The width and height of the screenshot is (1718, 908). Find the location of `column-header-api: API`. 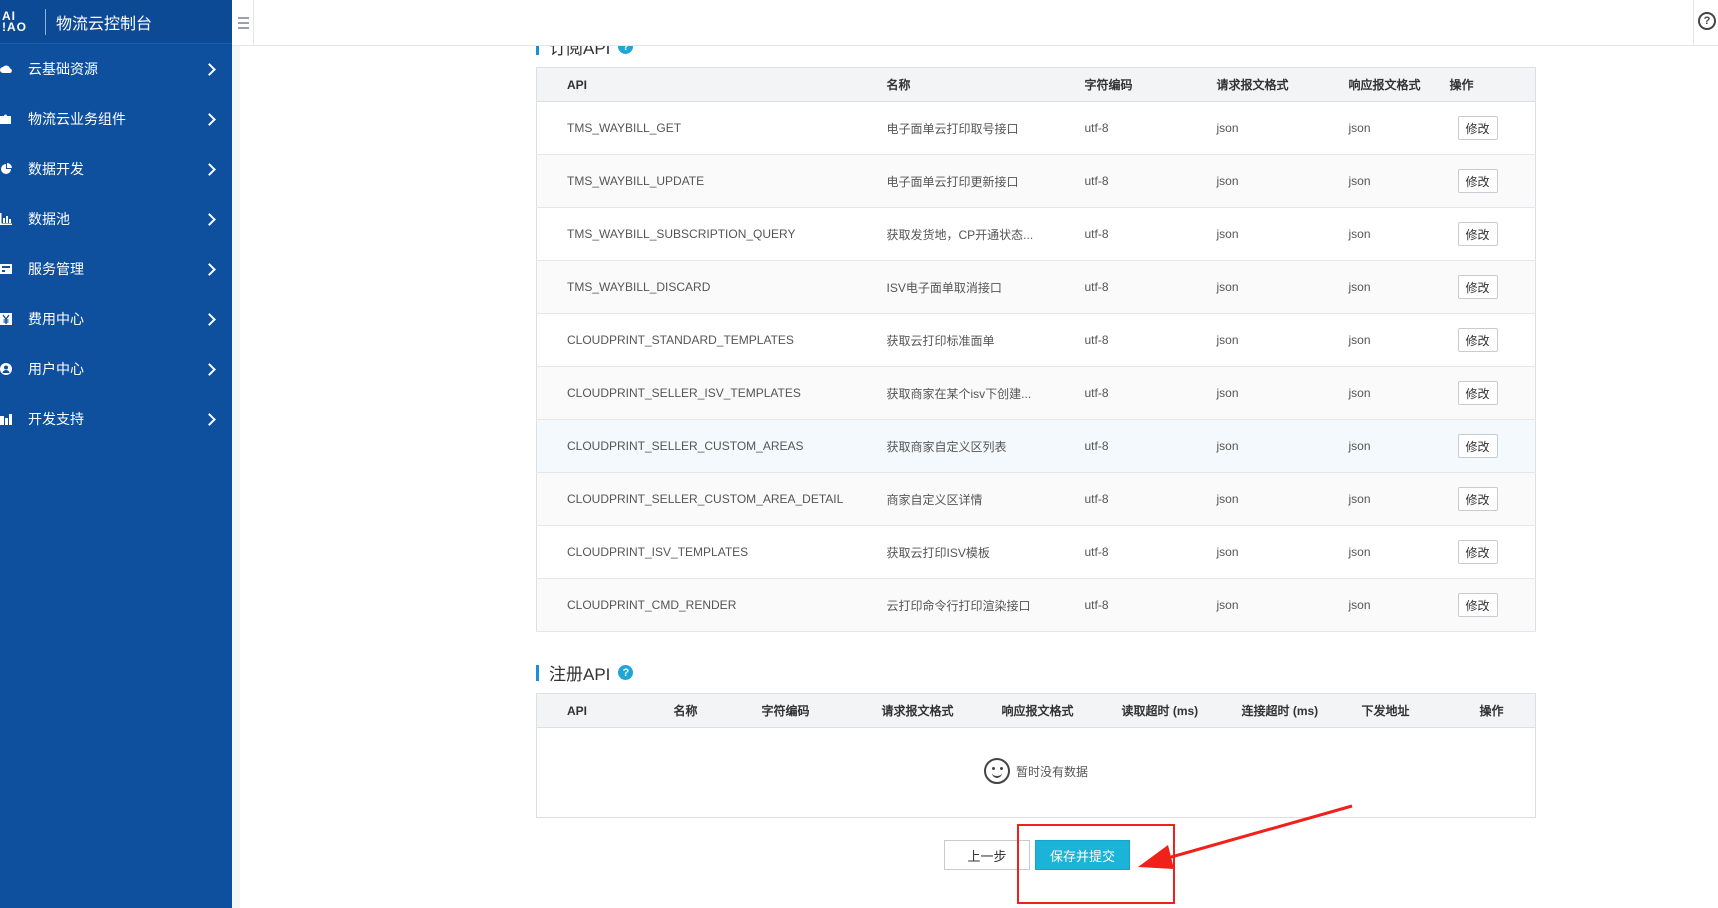

column-header-api: API is located at coordinates (590, 710).